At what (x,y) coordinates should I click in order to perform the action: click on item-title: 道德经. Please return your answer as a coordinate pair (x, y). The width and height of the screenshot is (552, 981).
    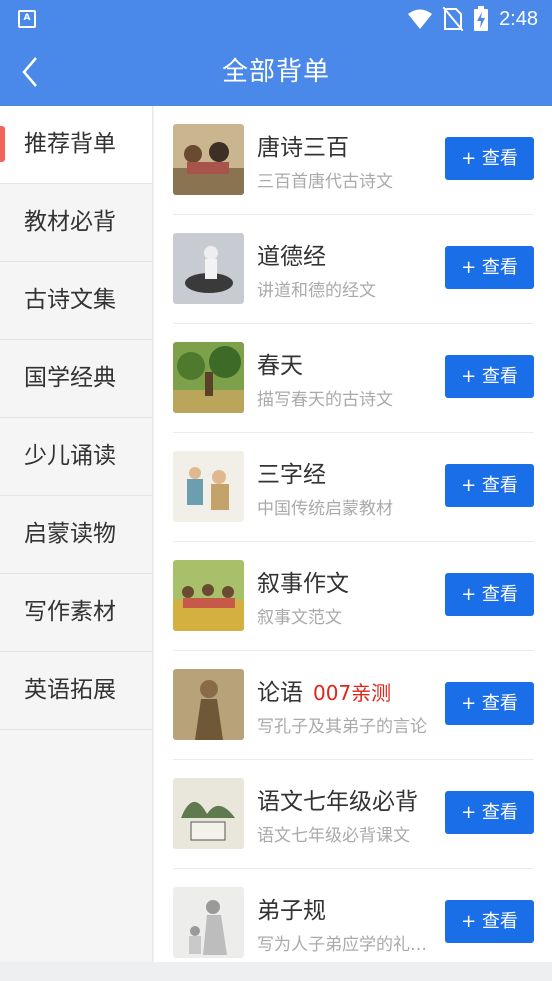
    Looking at the image, I should click on (291, 257).